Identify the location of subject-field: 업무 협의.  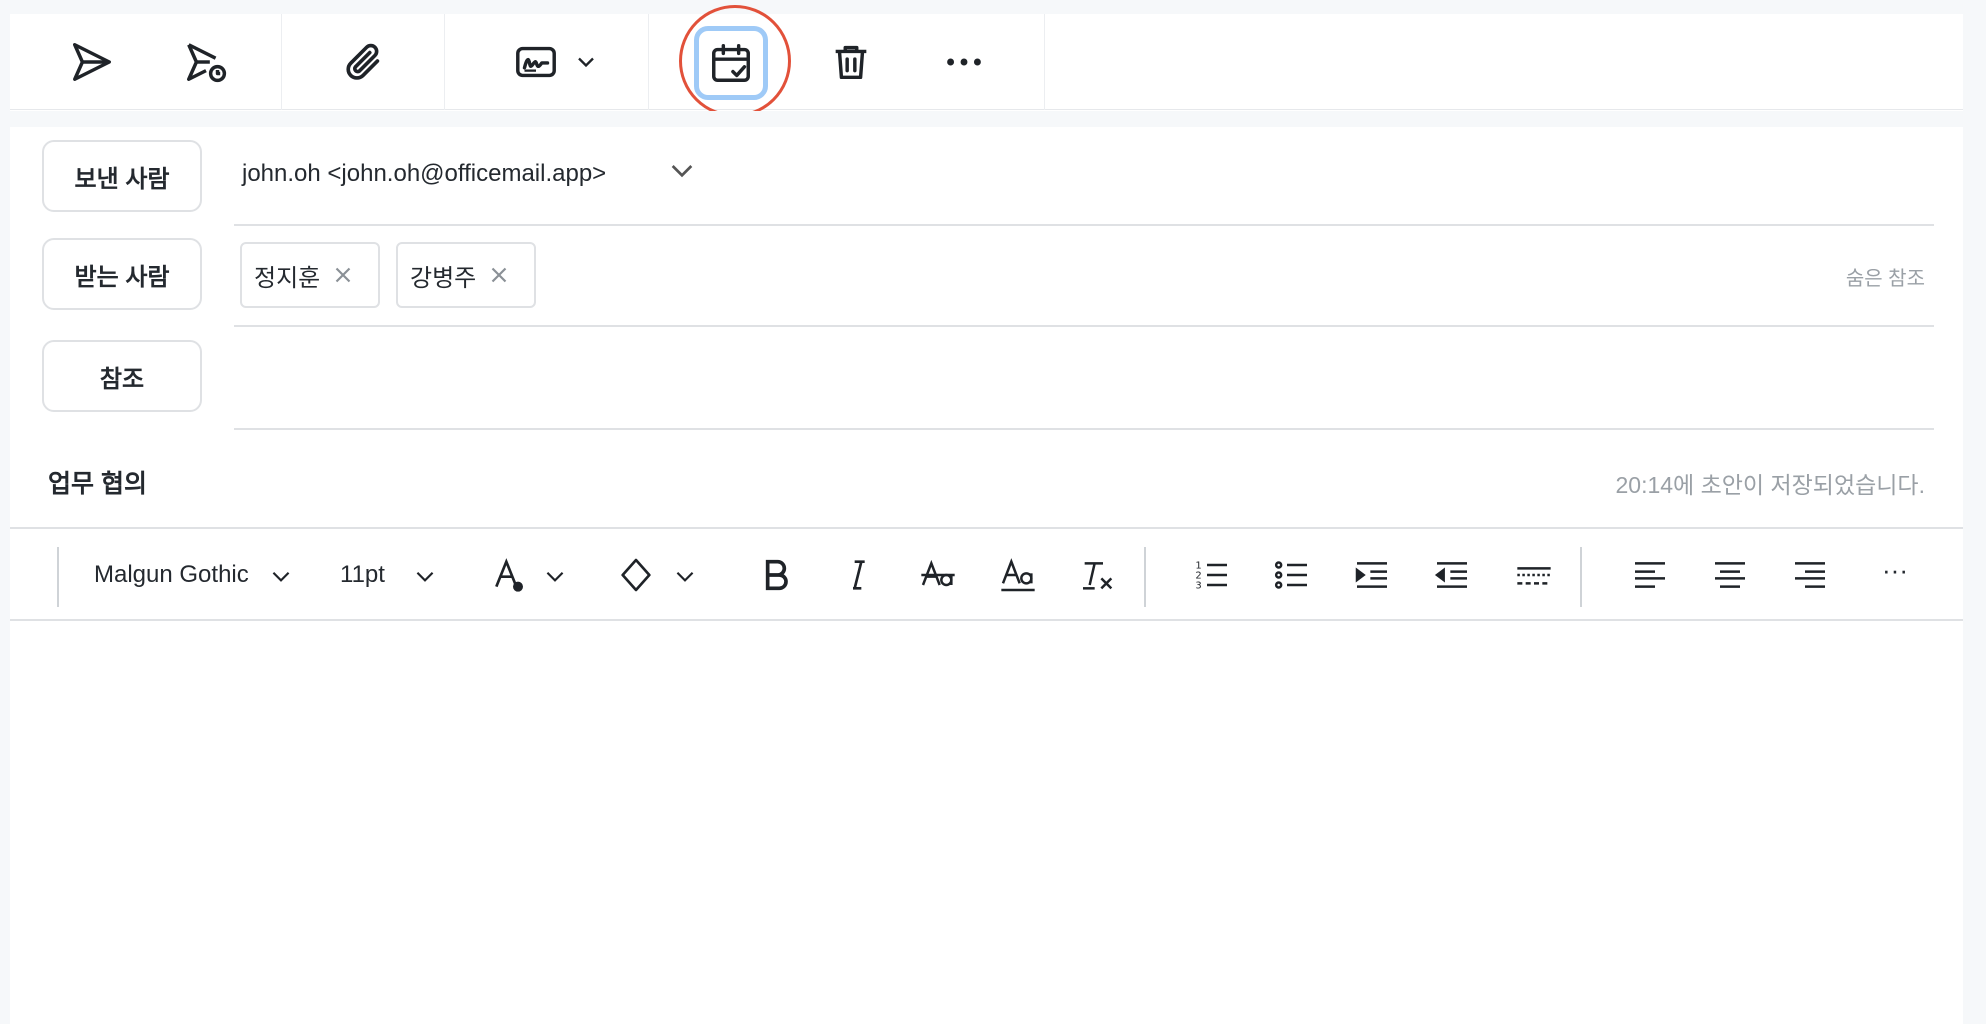
(97, 482).